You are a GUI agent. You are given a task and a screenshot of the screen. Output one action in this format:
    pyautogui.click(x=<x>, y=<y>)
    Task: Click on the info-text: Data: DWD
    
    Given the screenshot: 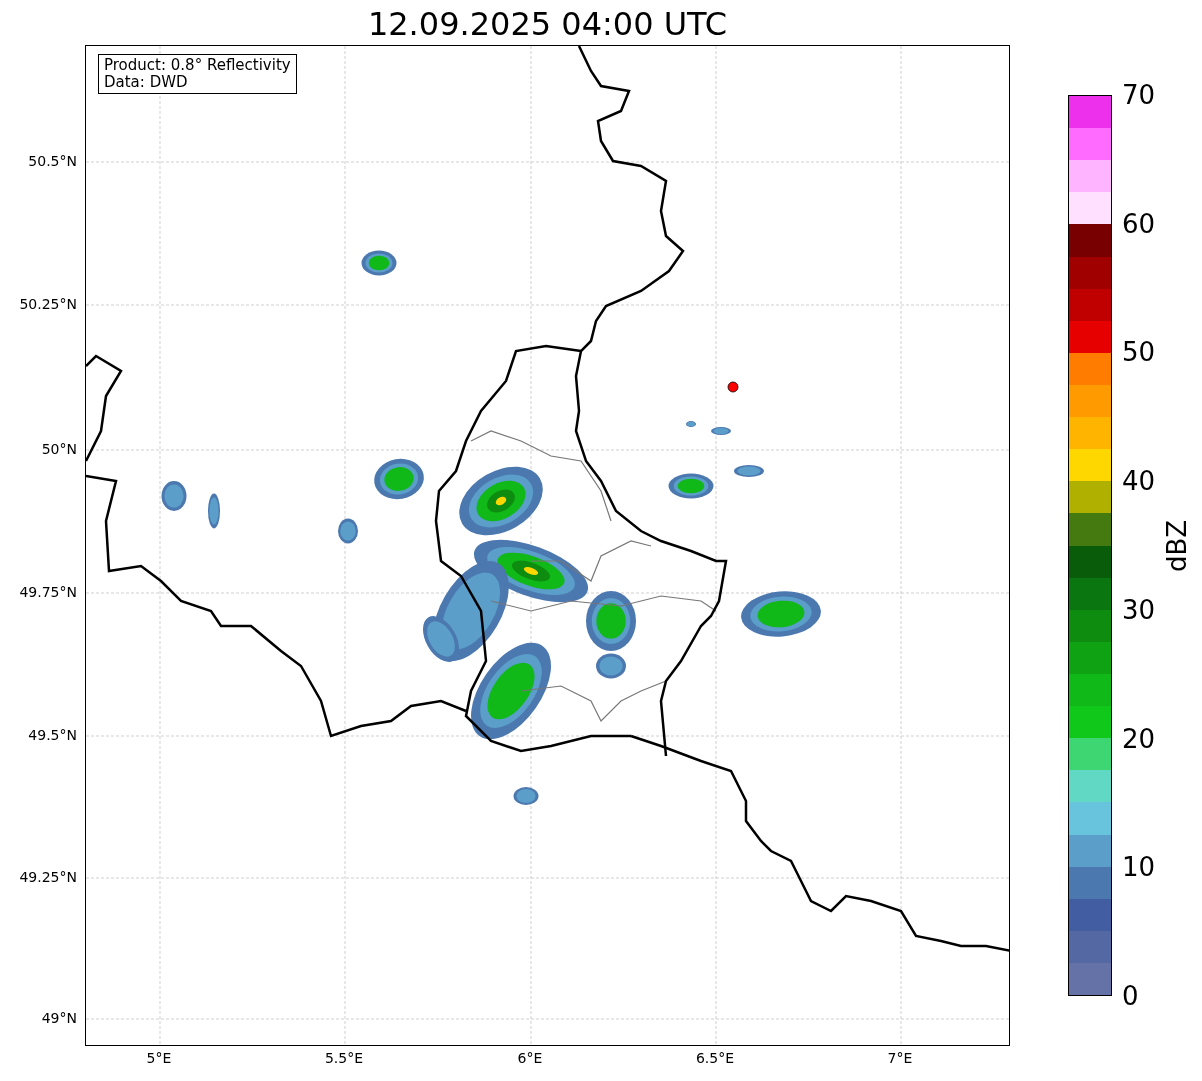 What is the action you would take?
    pyautogui.click(x=146, y=82)
    